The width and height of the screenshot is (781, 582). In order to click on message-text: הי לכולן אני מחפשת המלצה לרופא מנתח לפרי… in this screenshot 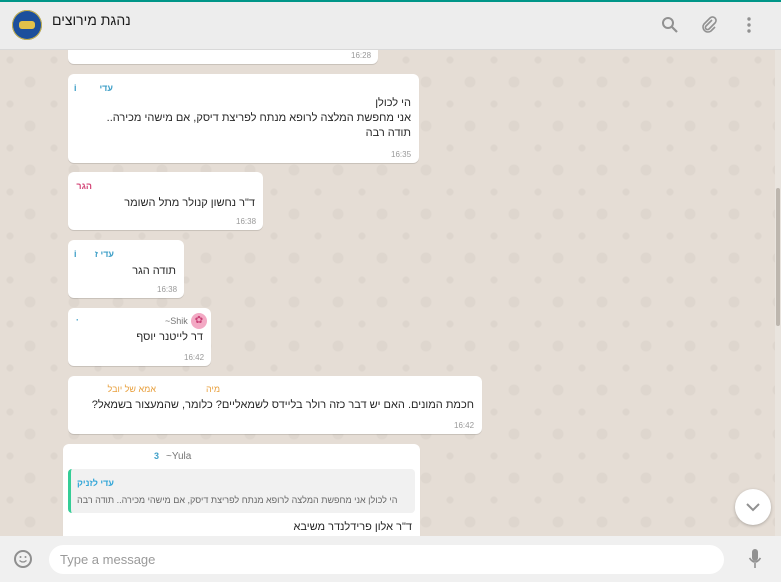, I will do `click(259, 118)`.